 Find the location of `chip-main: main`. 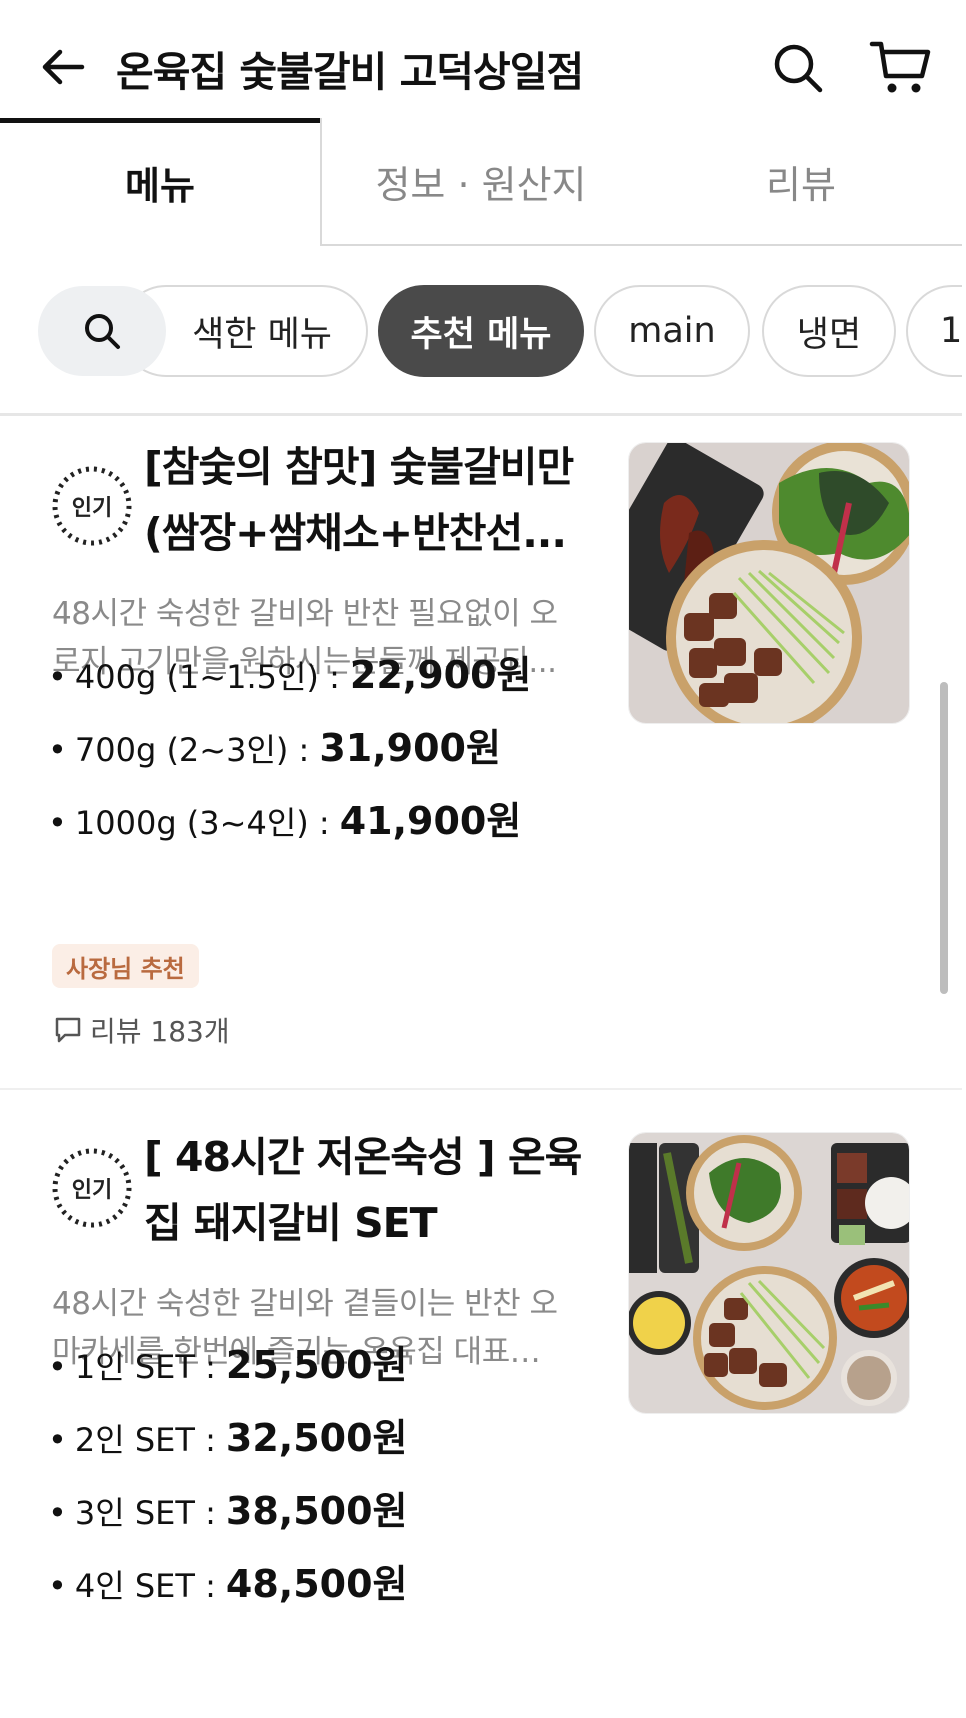

chip-main: main is located at coordinates (672, 331).